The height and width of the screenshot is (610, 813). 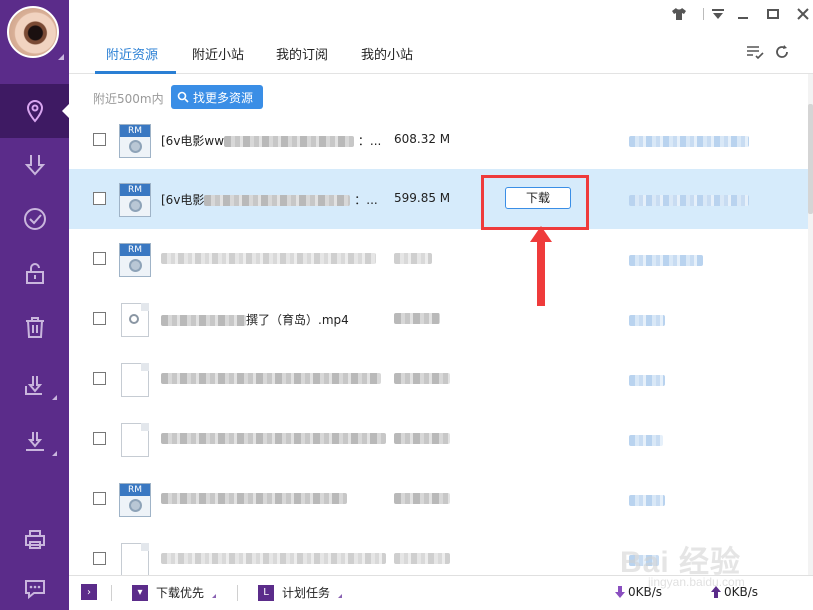 I want to click on sidebar-item-chat, so click(x=34, y=586).